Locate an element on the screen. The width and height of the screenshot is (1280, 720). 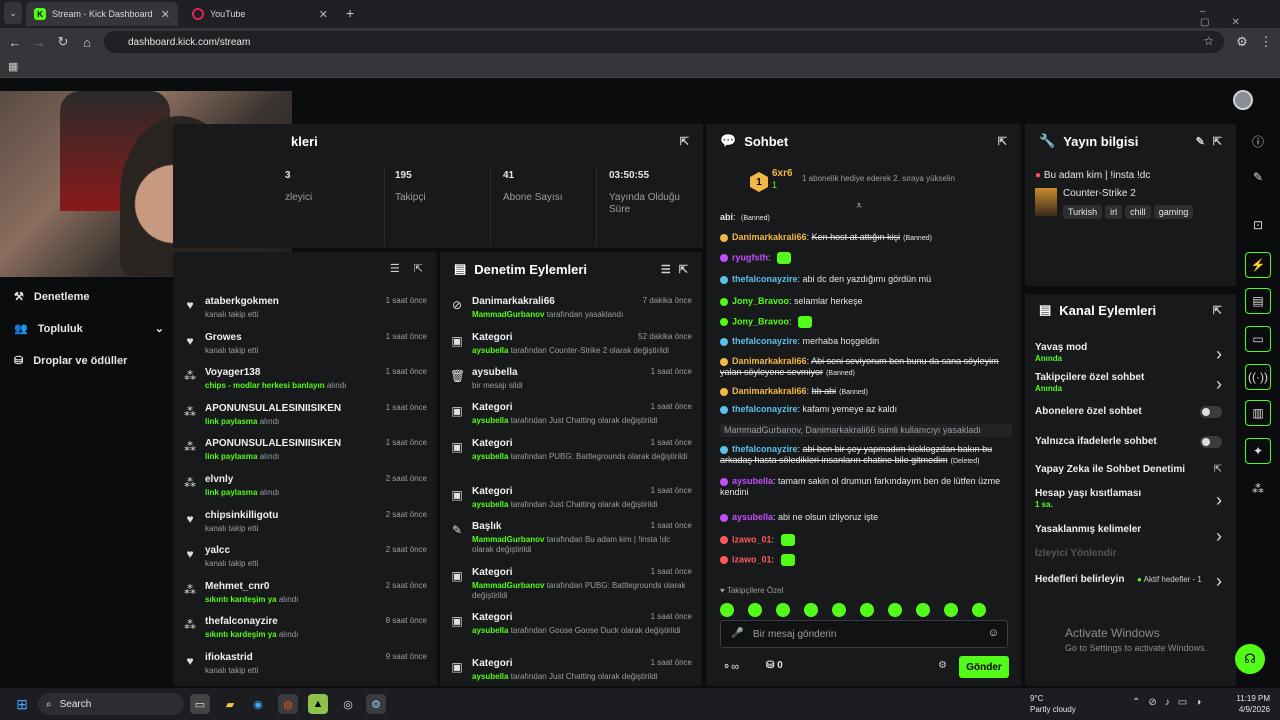
window-controls: –▢✕ is located at coordinates (1240, 17).